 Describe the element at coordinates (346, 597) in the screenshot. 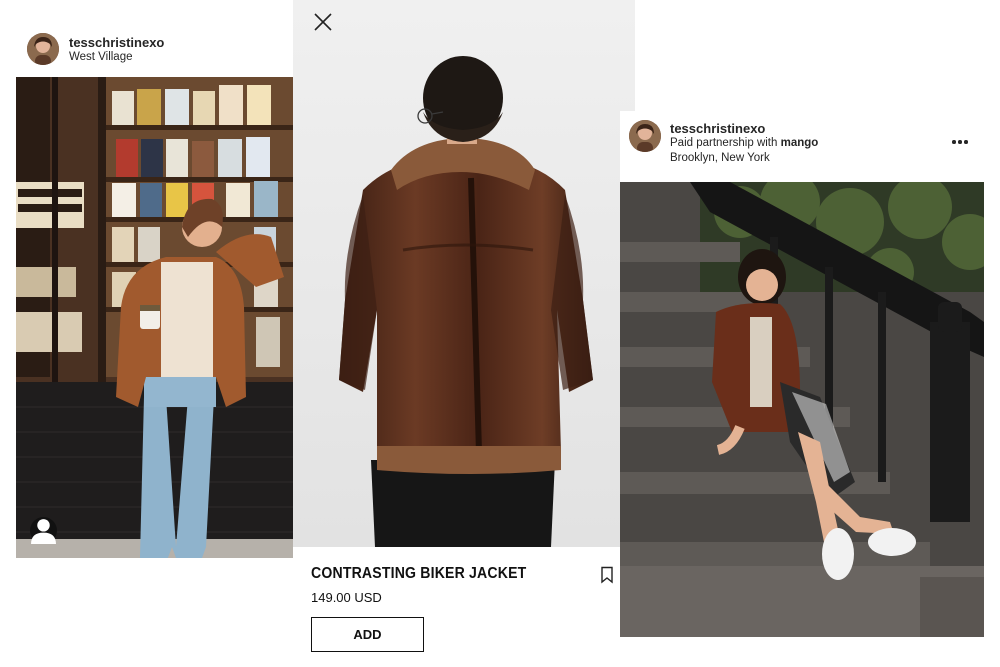

I see `product-price: 149.00 USD` at that location.